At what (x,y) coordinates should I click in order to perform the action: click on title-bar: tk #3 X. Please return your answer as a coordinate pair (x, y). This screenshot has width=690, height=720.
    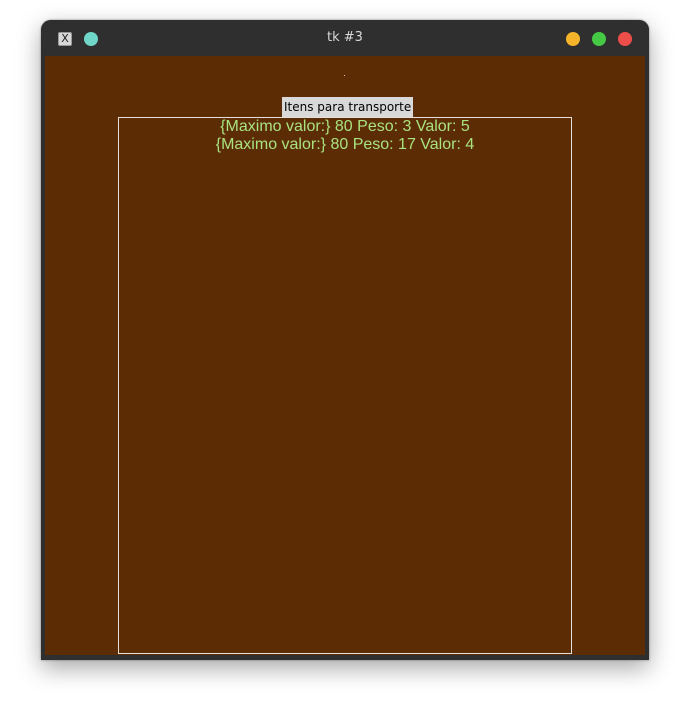
    Looking at the image, I should click on (345, 38).